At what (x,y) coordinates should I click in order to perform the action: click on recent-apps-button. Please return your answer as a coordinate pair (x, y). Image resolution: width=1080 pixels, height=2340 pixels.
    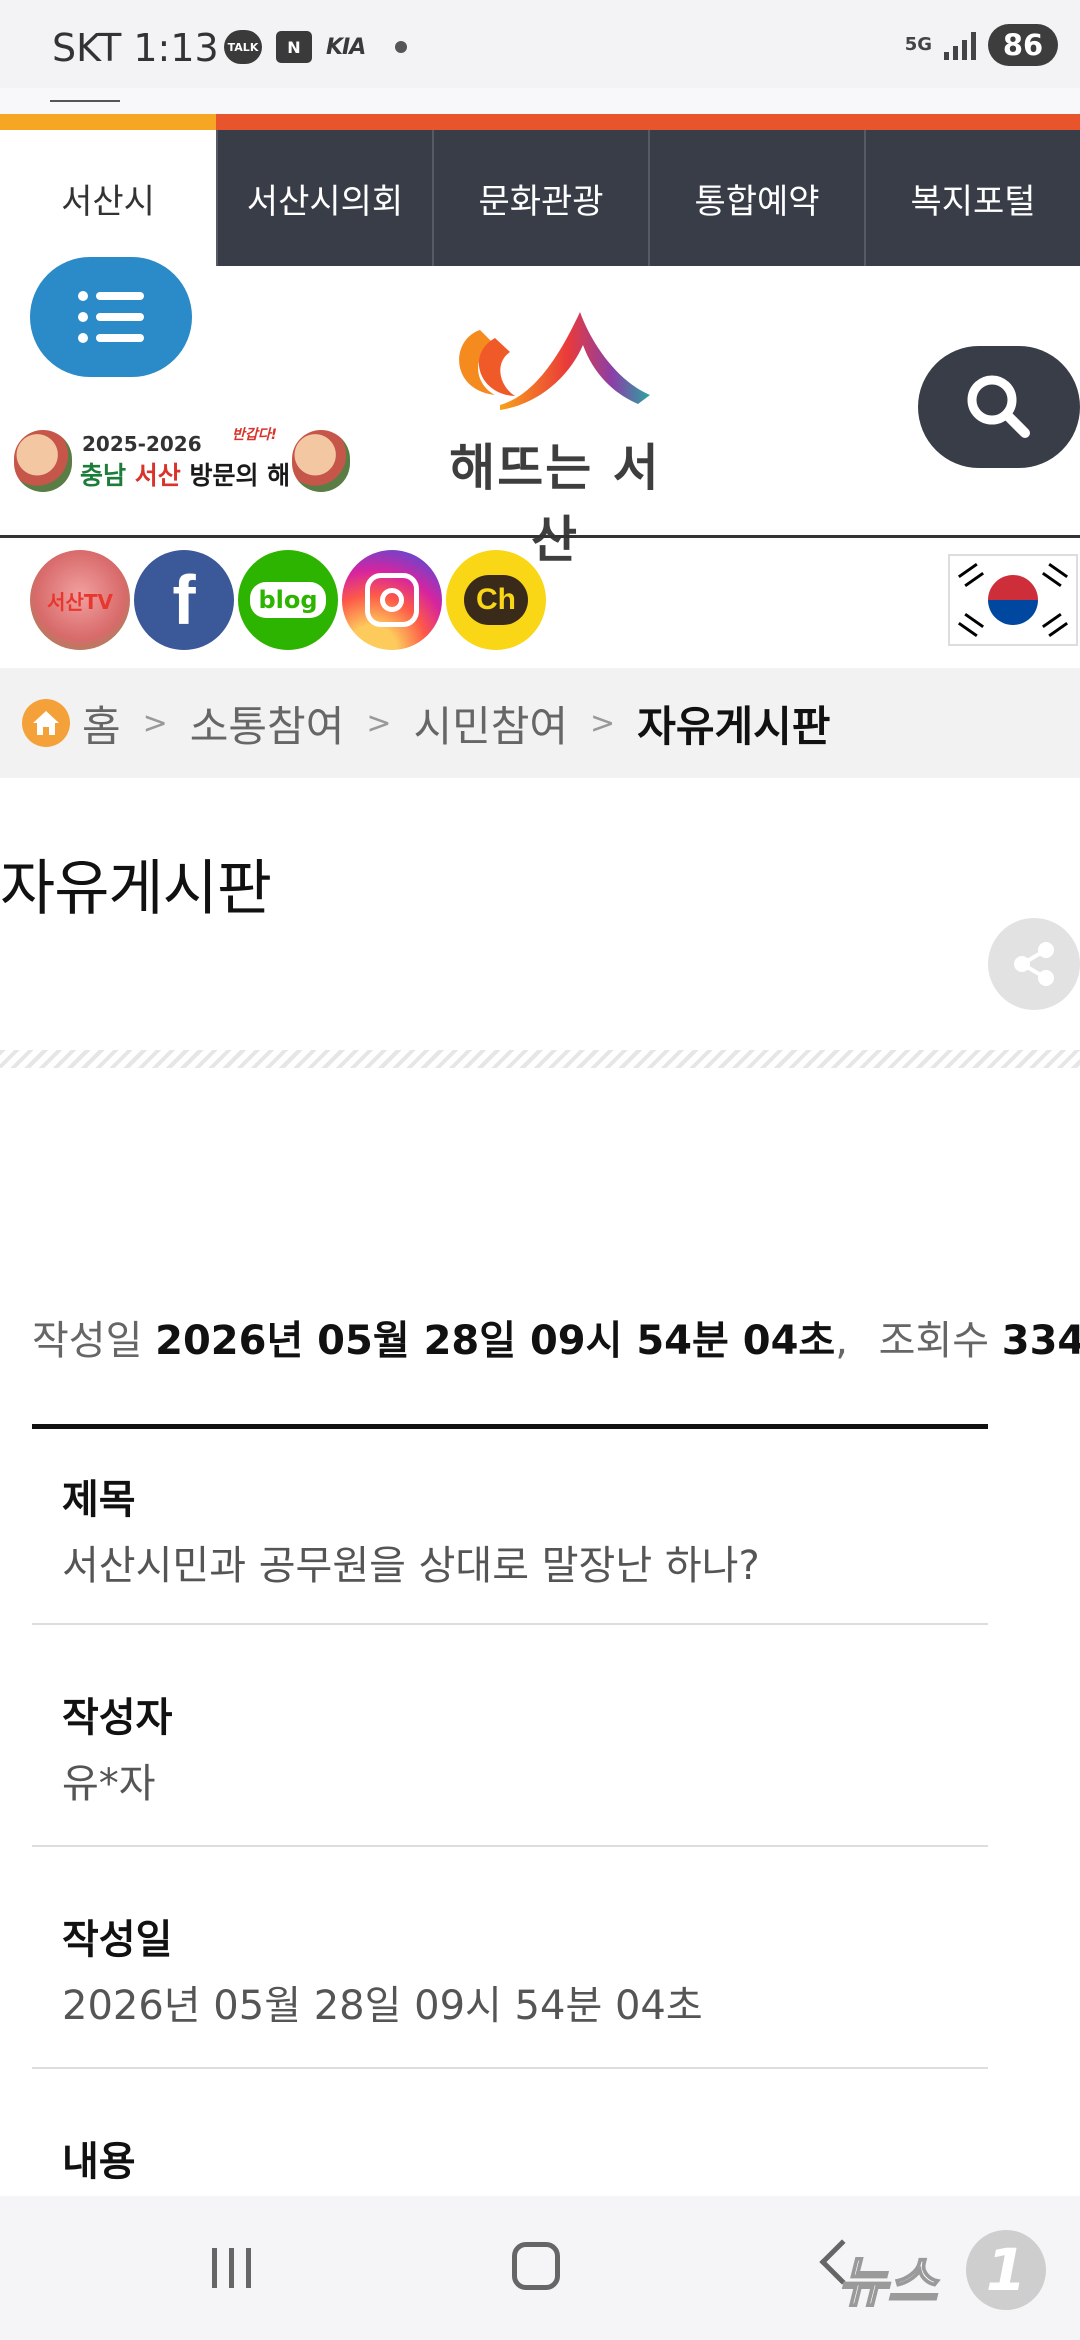
    Looking at the image, I should click on (231, 2268).